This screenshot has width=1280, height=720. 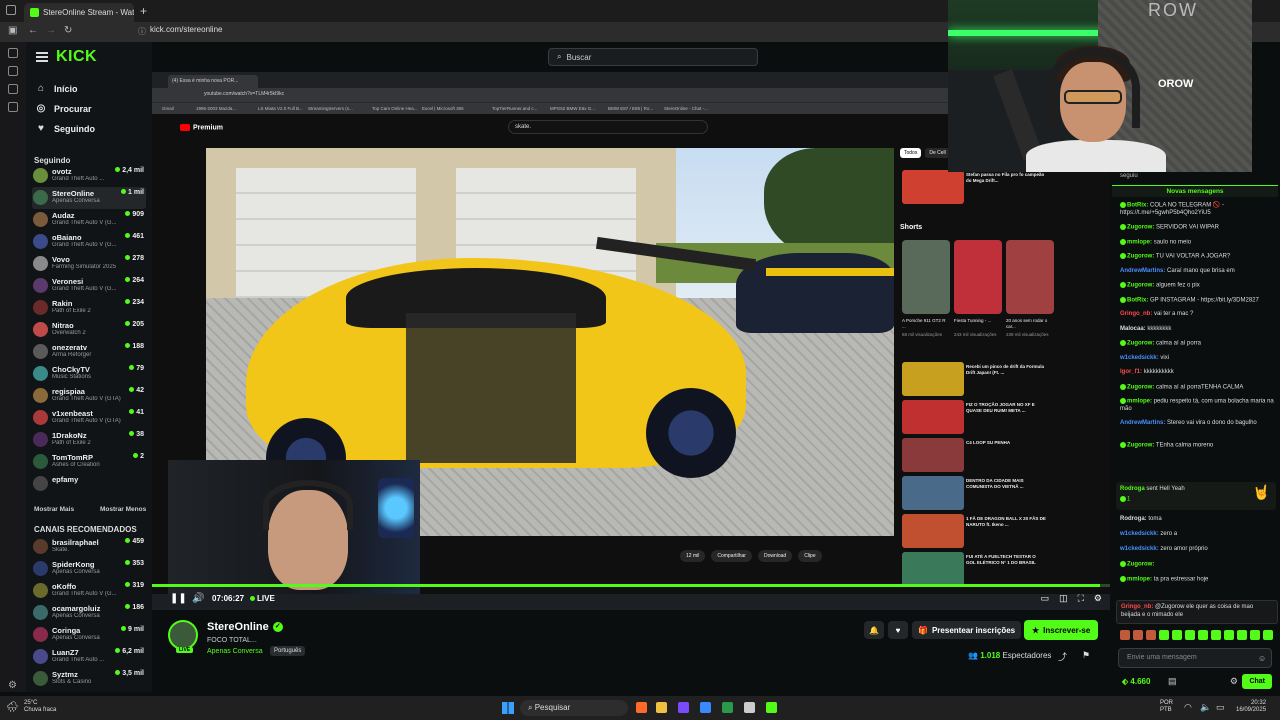 I want to click on app-icon-purple, so click(x=683, y=707).